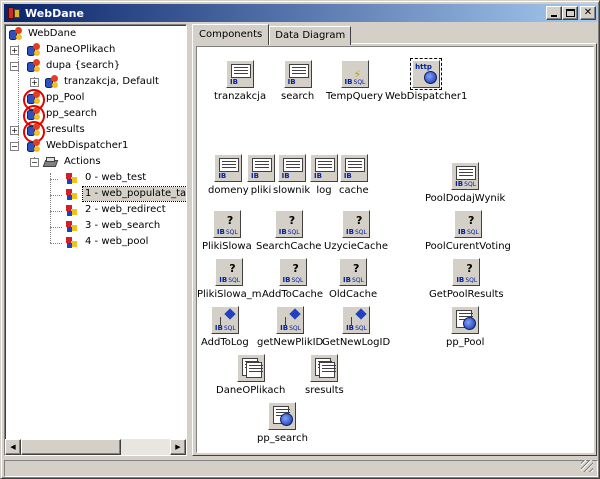 The image size is (600, 479). What do you see at coordinates (465, 327) in the screenshot?
I see `component-pp-pool: pp_Pool` at bounding box center [465, 327].